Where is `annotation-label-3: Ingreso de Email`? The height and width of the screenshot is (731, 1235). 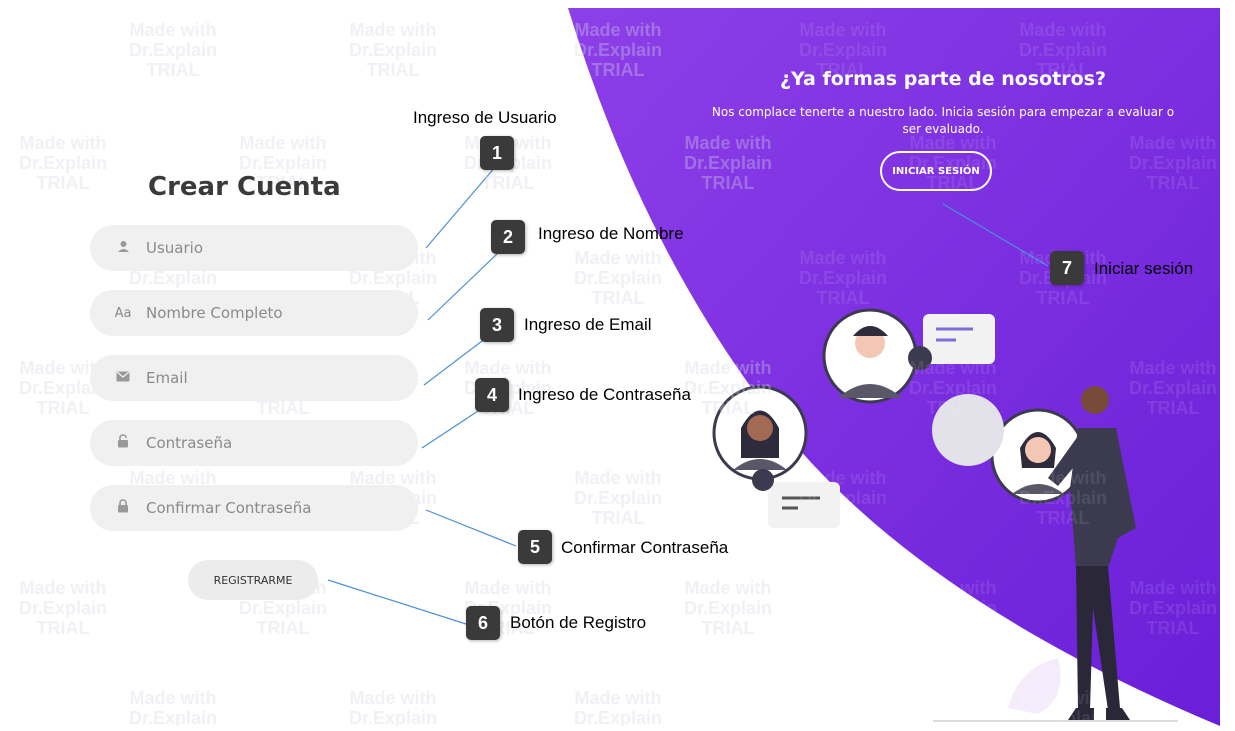
annotation-label-3: Ingreso de Email is located at coordinates (588, 324).